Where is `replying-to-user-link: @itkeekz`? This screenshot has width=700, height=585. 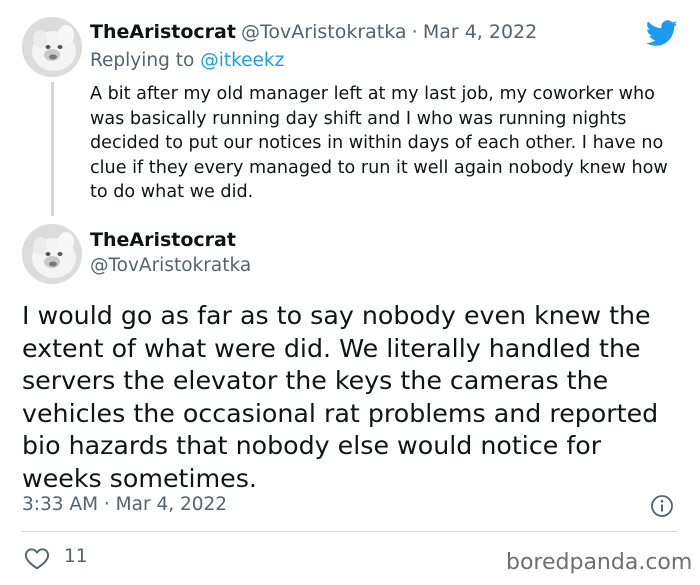
replying-to-user-link: @itkeekz is located at coordinates (242, 60).